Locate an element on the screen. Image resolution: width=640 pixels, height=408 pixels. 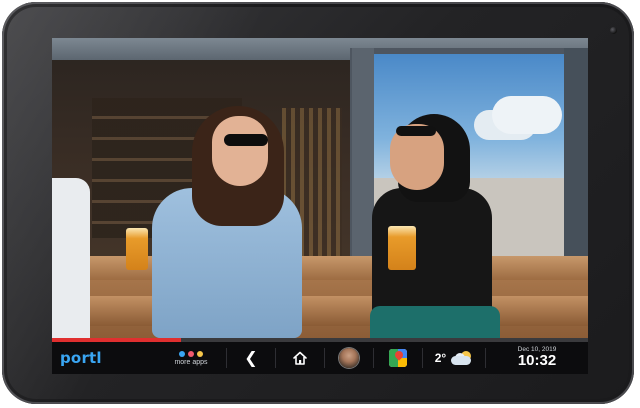
more-apps-dots-icon is located at coordinates (191, 353).